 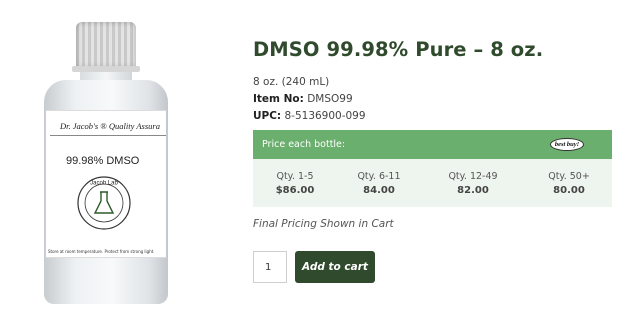 I want to click on upc-code: UPC: 8-5136900-099, so click(x=309, y=116).